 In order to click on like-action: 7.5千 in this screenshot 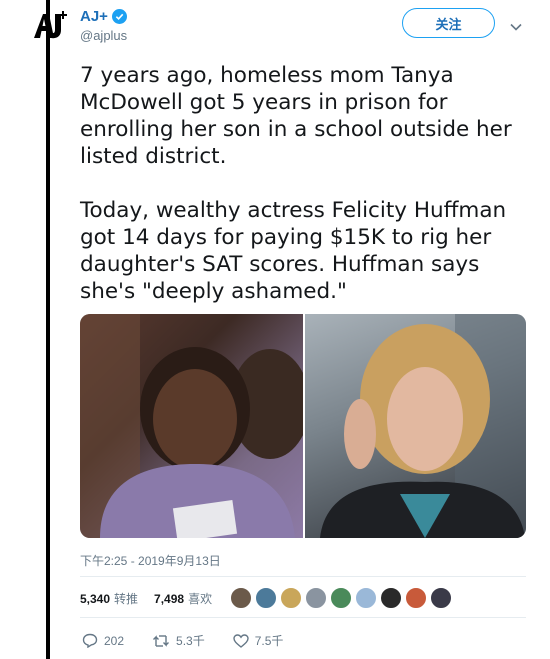, I will do `click(258, 640)`.